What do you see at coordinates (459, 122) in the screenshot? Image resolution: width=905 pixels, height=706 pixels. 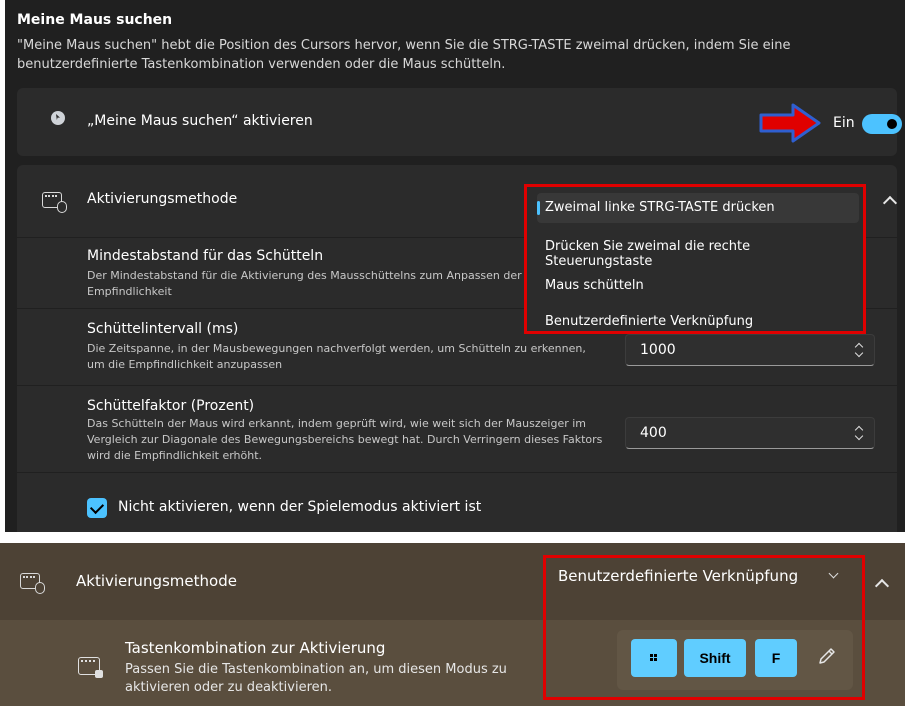 I see `activate-setting-row: „Meine Maus suchen“ aktivieren Ein` at bounding box center [459, 122].